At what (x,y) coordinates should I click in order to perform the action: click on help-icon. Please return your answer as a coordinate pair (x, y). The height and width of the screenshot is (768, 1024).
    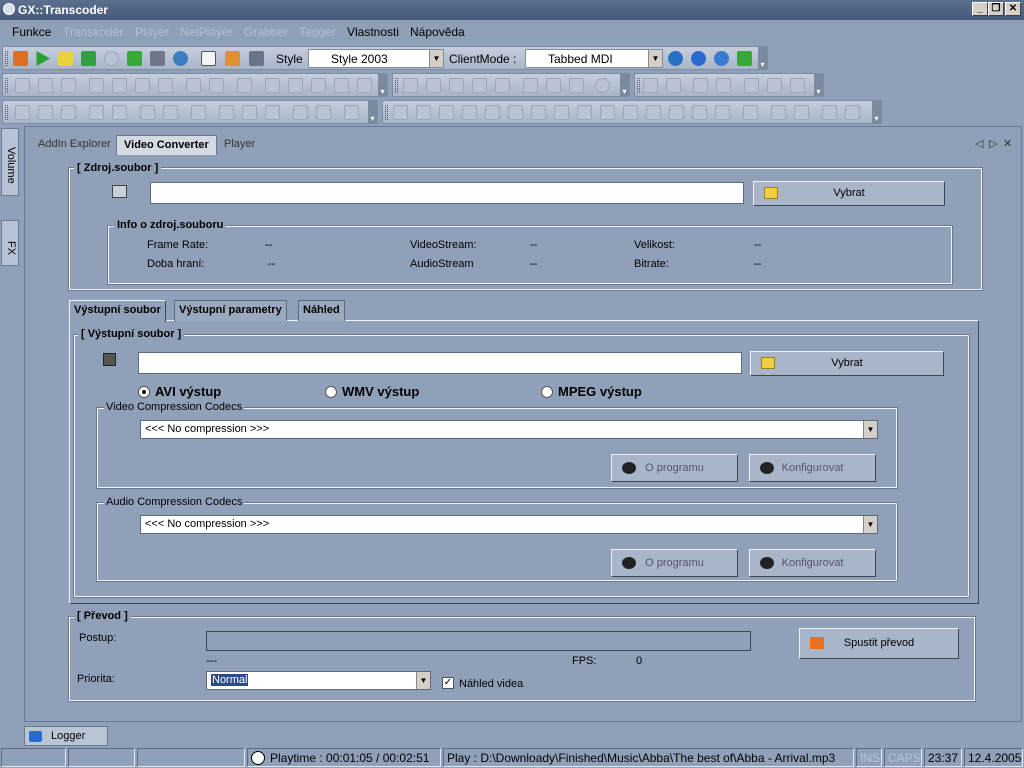
    Looking at the image, I should click on (721, 58).